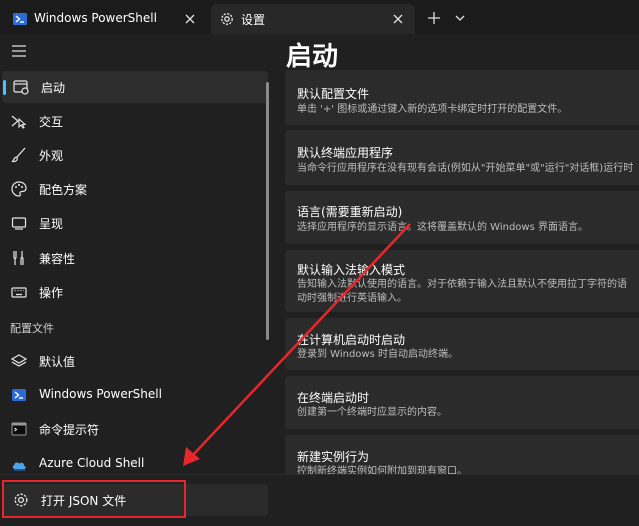  I want to click on card-title: 在终端启动时, so click(333, 398).